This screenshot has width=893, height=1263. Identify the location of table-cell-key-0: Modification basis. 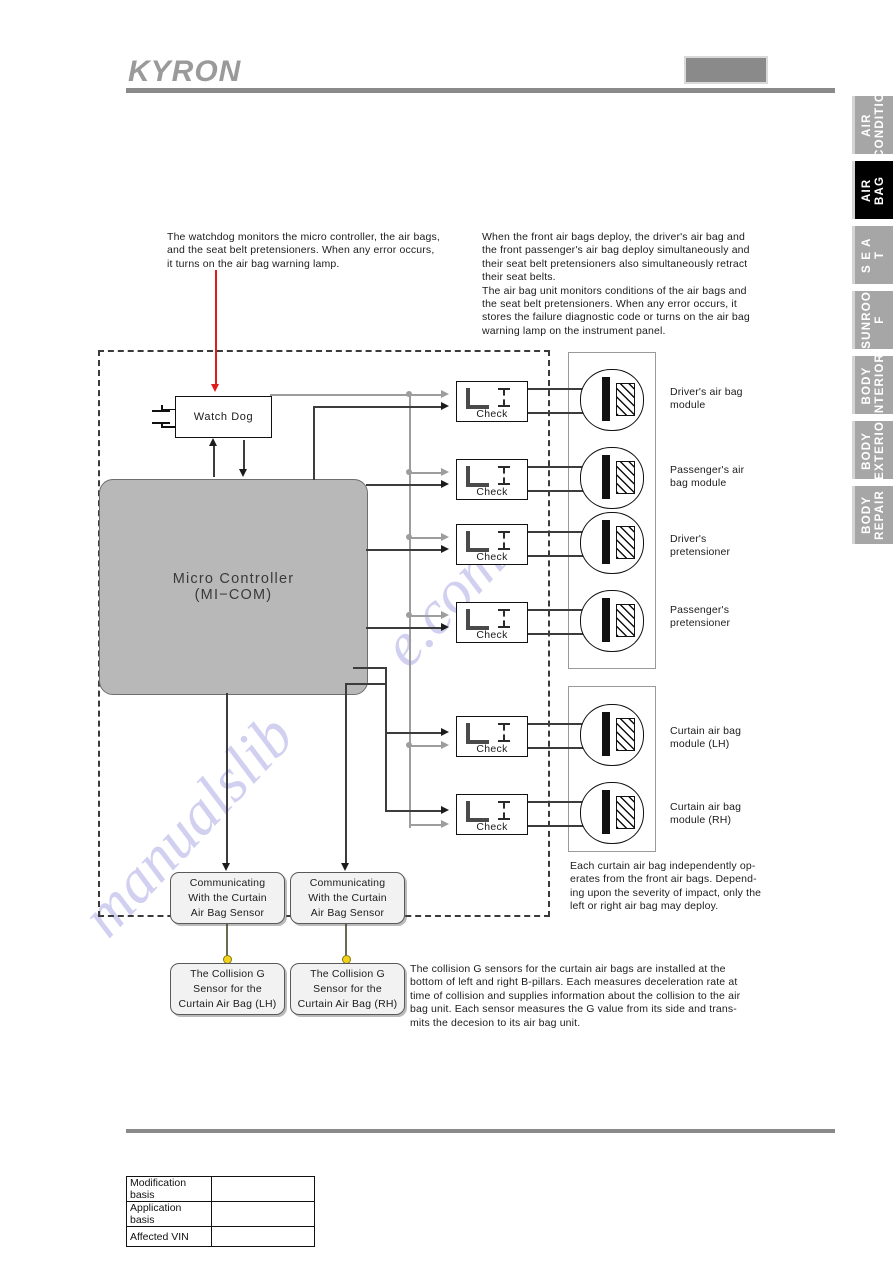
(169, 1189).